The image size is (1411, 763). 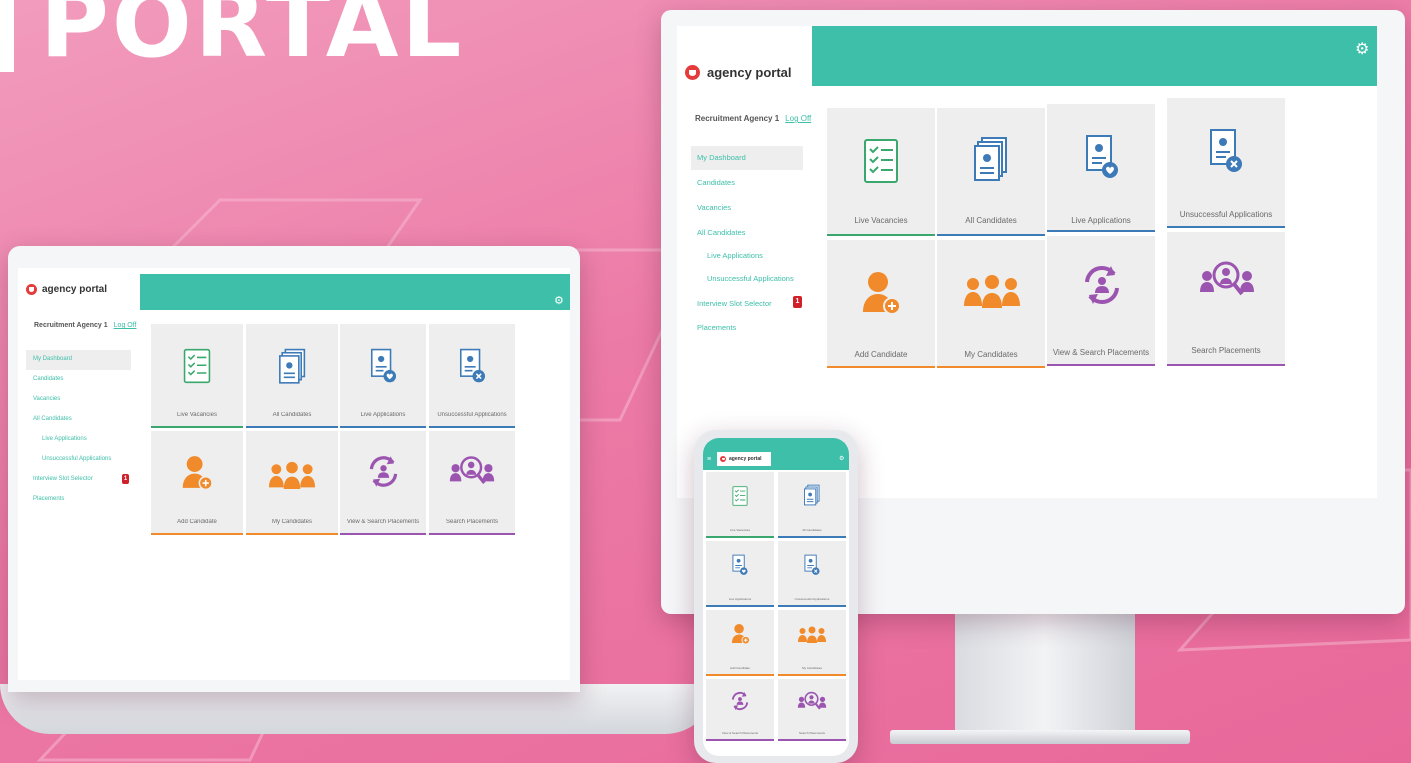 What do you see at coordinates (197, 473) in the screenshot?
I see `add-person-icon` at bounding box center [197, 473].